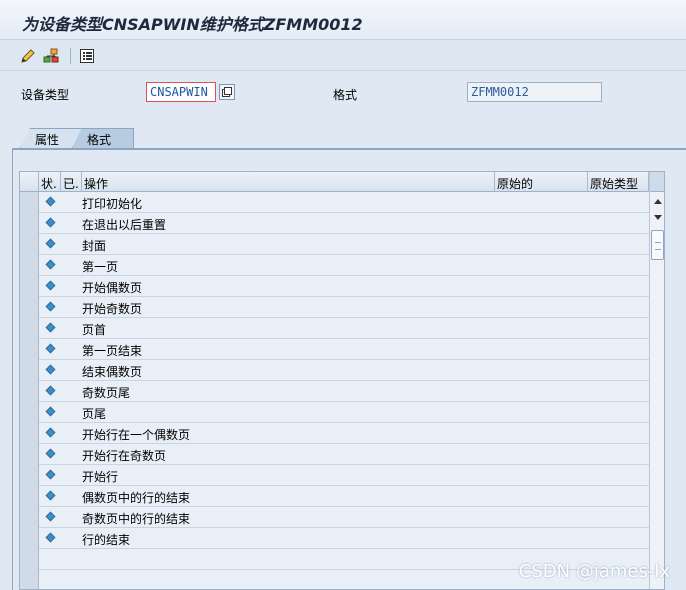 This screenshot has width=686, height=590. Describe the element at coordinates (100, 267) in the screenshot. I see `operation-cell: 第一页` at that location.